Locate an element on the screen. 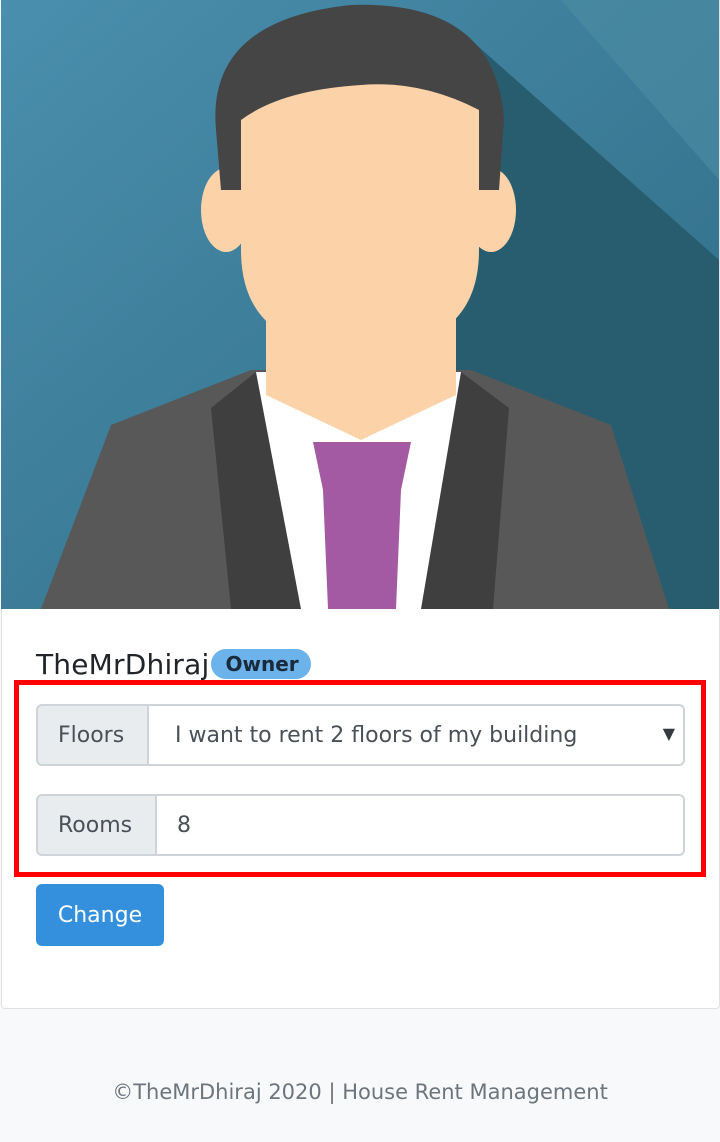 The image size is (720, 1142). rooms-input-group: Rooms 8 is located at coordinates (360, 825).